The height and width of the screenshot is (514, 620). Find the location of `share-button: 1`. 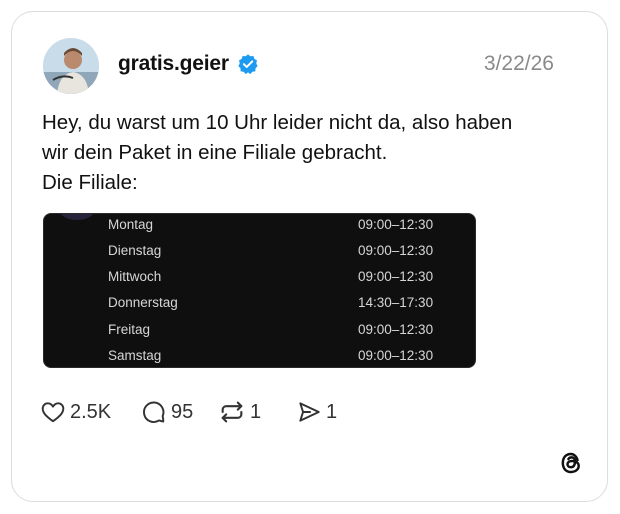

share-button: 1 is located at coordinates (316, 412).